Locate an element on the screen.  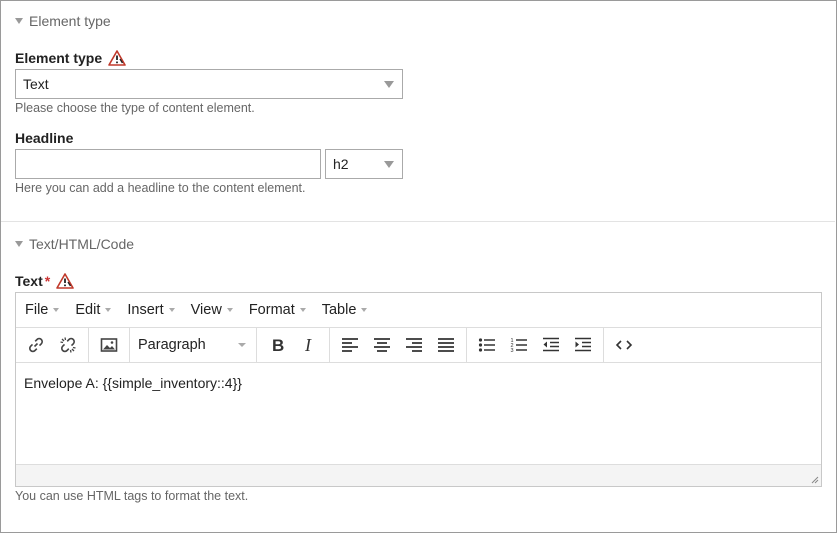
source-code-button is located at coordinates (624, 345).